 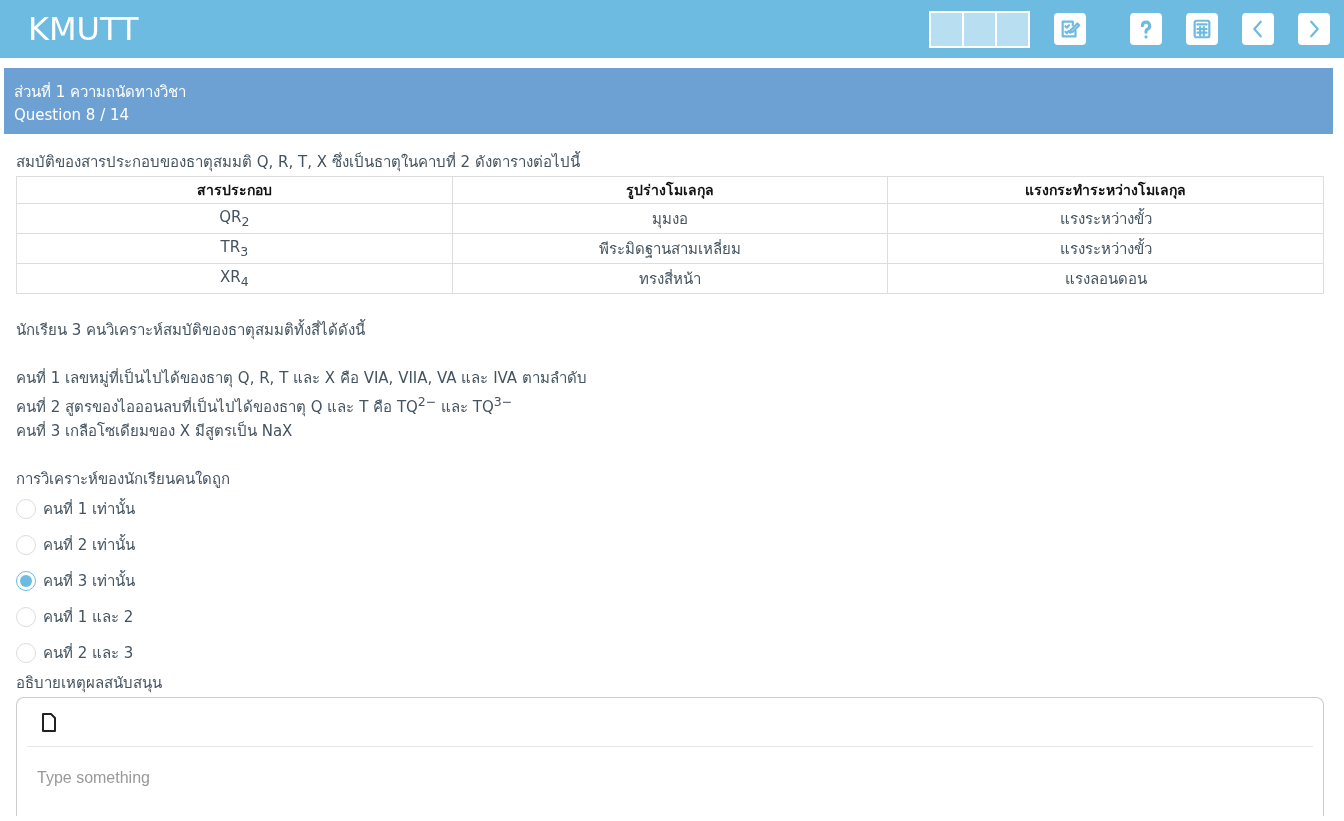 What do you see at coordinates (299, 162) in the screenshot?
I see `question-intro: สมบัติของสารประกอบของธาตุสมมติ Q, R, T, X ซึ่งเป็นธาตุในคาบที่ 2 ดังตารางต่อไปนี้` at bounding box center [299, 162].